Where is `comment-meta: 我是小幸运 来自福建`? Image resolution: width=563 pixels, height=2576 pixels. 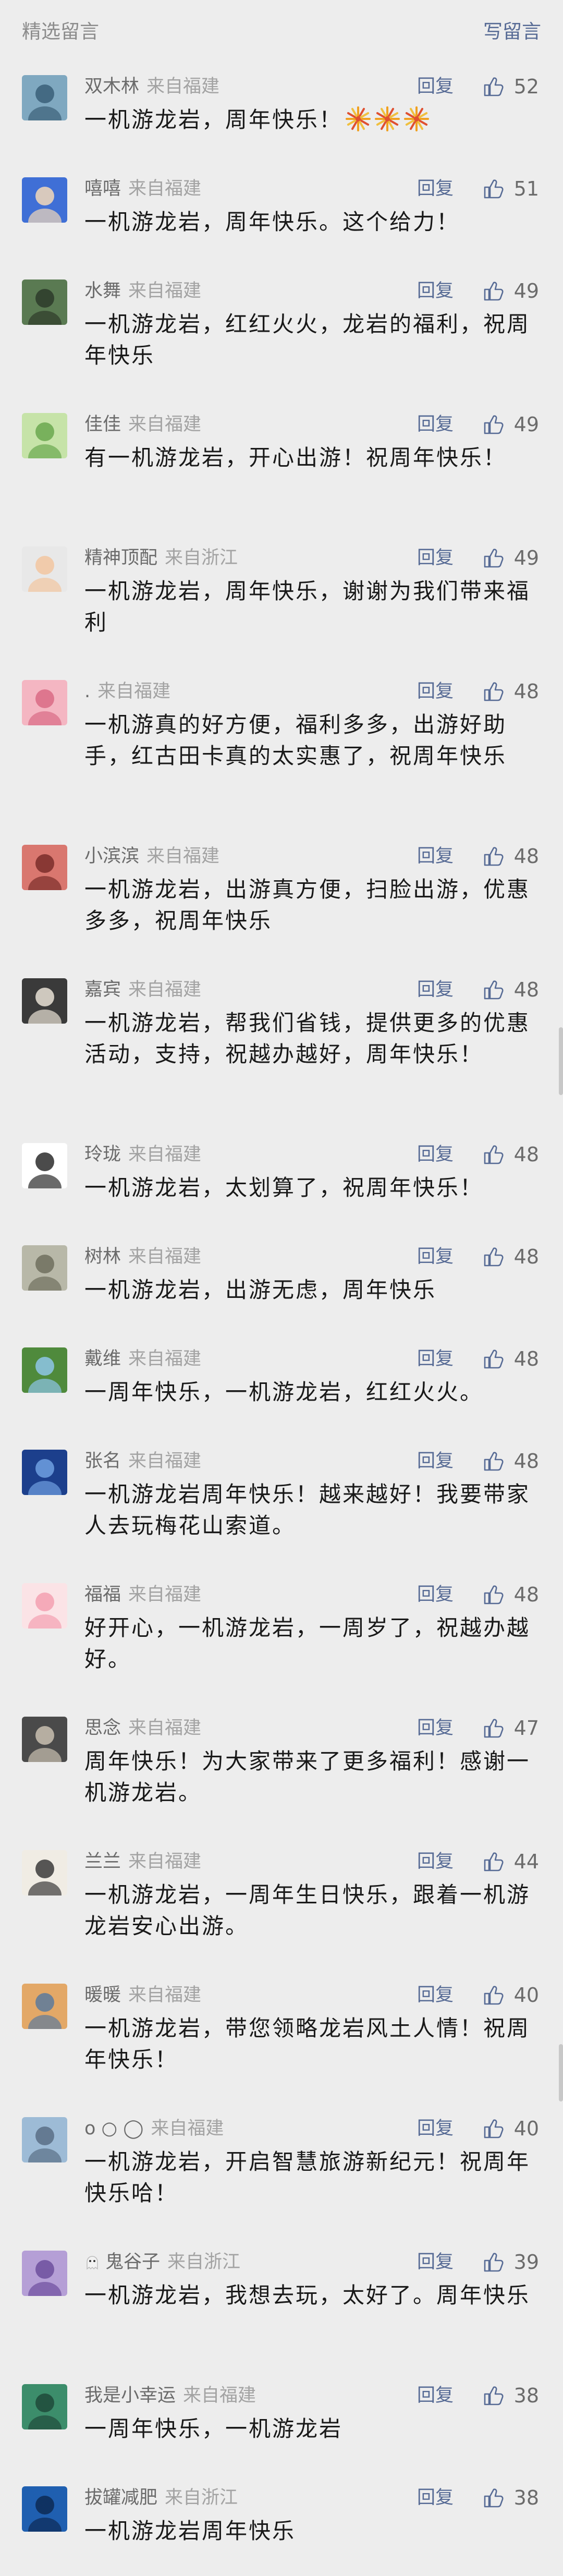 comment-meta: 我是小幸运 来自福建 is located at coordinates (170, 2395).